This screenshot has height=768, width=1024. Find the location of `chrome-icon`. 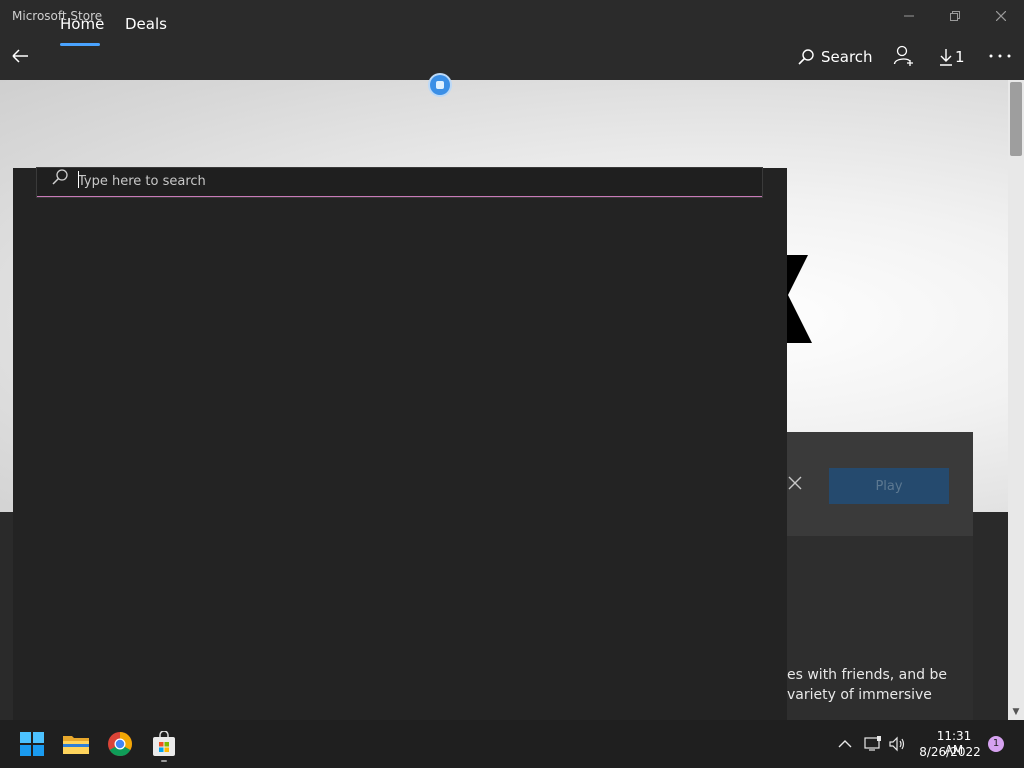

chrome-icon is located at coordinates (120, 744).